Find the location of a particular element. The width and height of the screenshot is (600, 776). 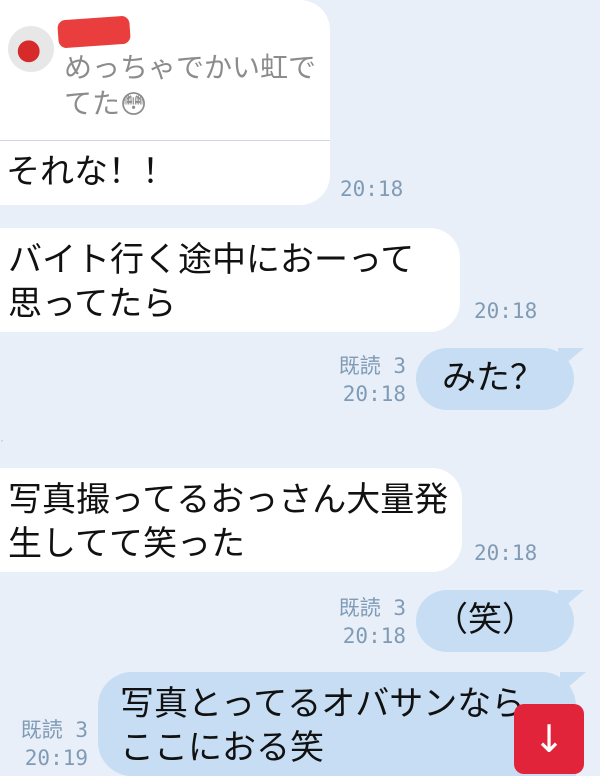

message-bubble-left: それな！！ is located at coordinates (156, 172).